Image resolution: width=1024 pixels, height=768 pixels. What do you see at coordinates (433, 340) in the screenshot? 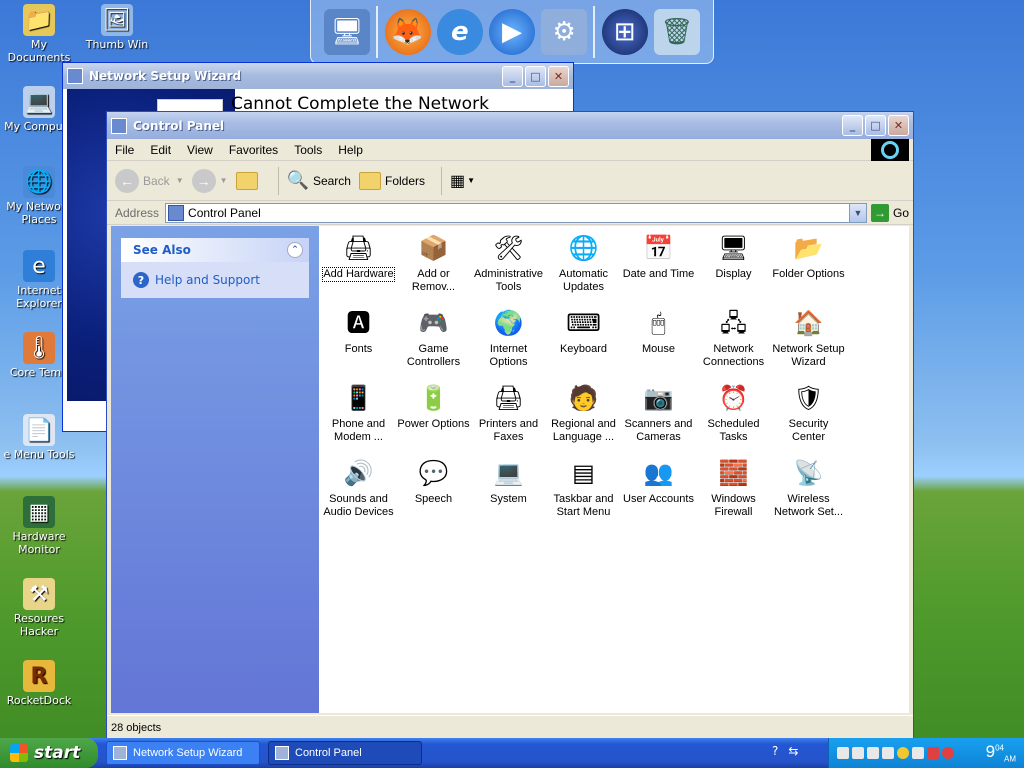
I see `control-panel-item: 🎮 Game Controllers` at bounding box center [433, 340].